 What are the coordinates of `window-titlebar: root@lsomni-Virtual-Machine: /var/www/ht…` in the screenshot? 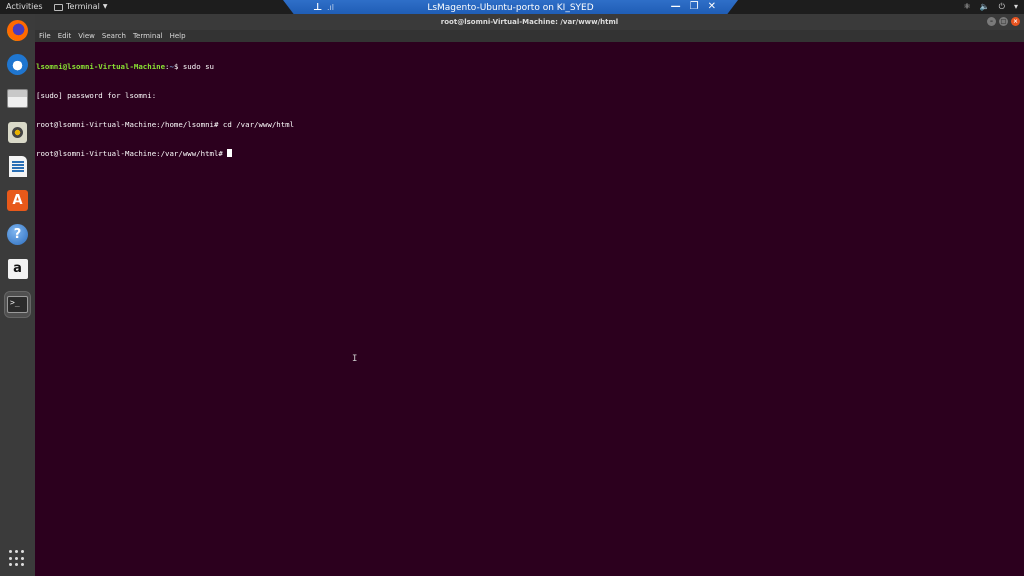 It's located at (529, 22).